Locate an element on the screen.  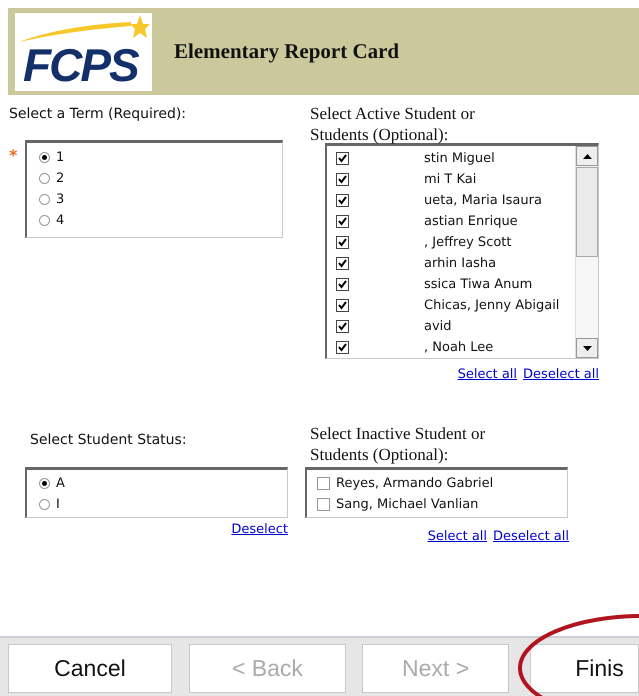
logo-text: FCPS is located at coordinates (80, 65).